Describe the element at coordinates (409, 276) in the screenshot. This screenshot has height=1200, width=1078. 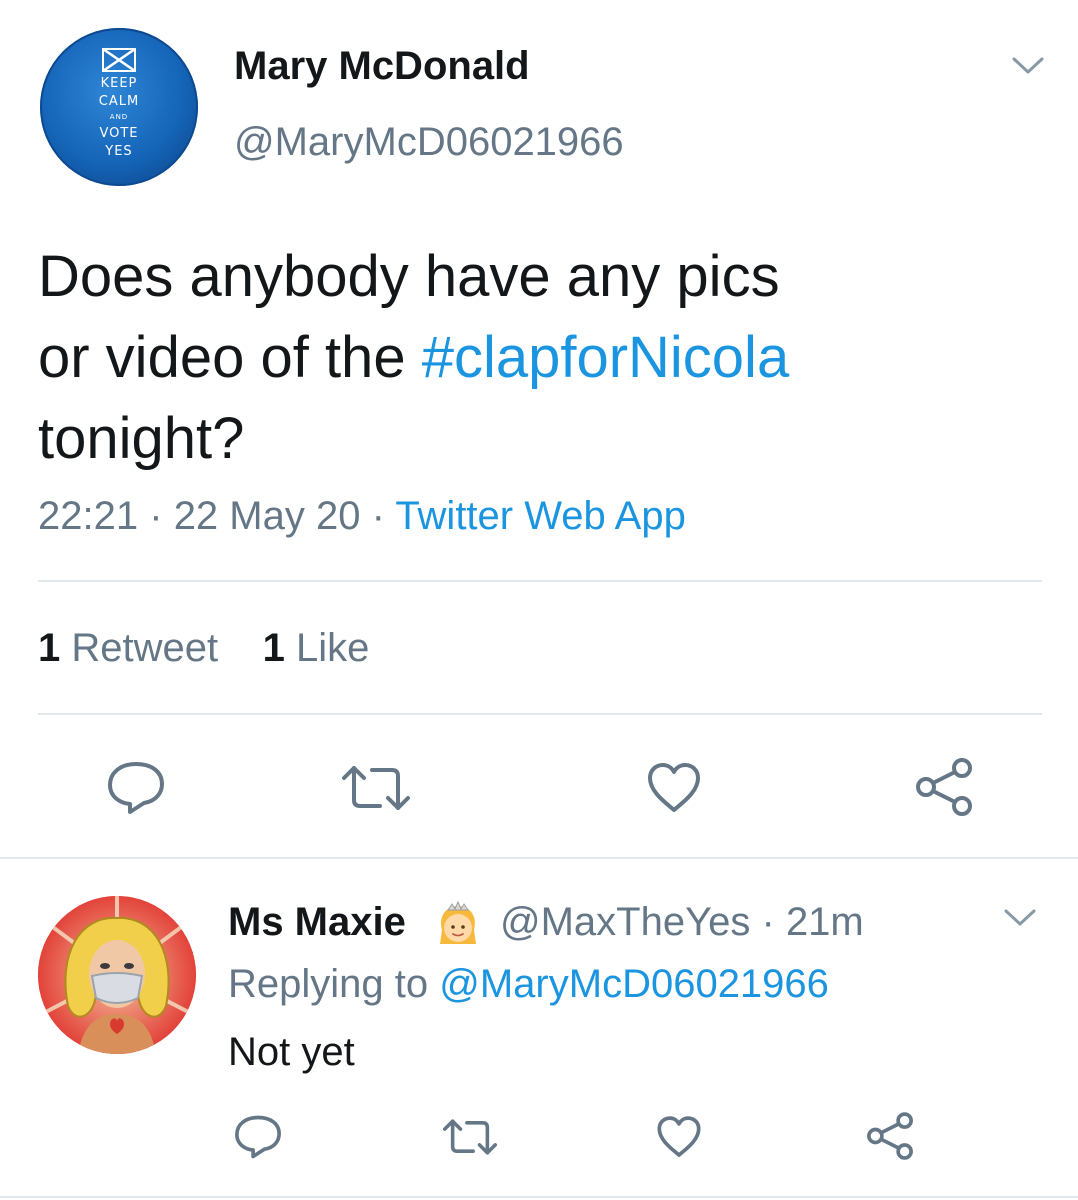
I see `tweet-text-line: Does anybody have any pics` at that location.